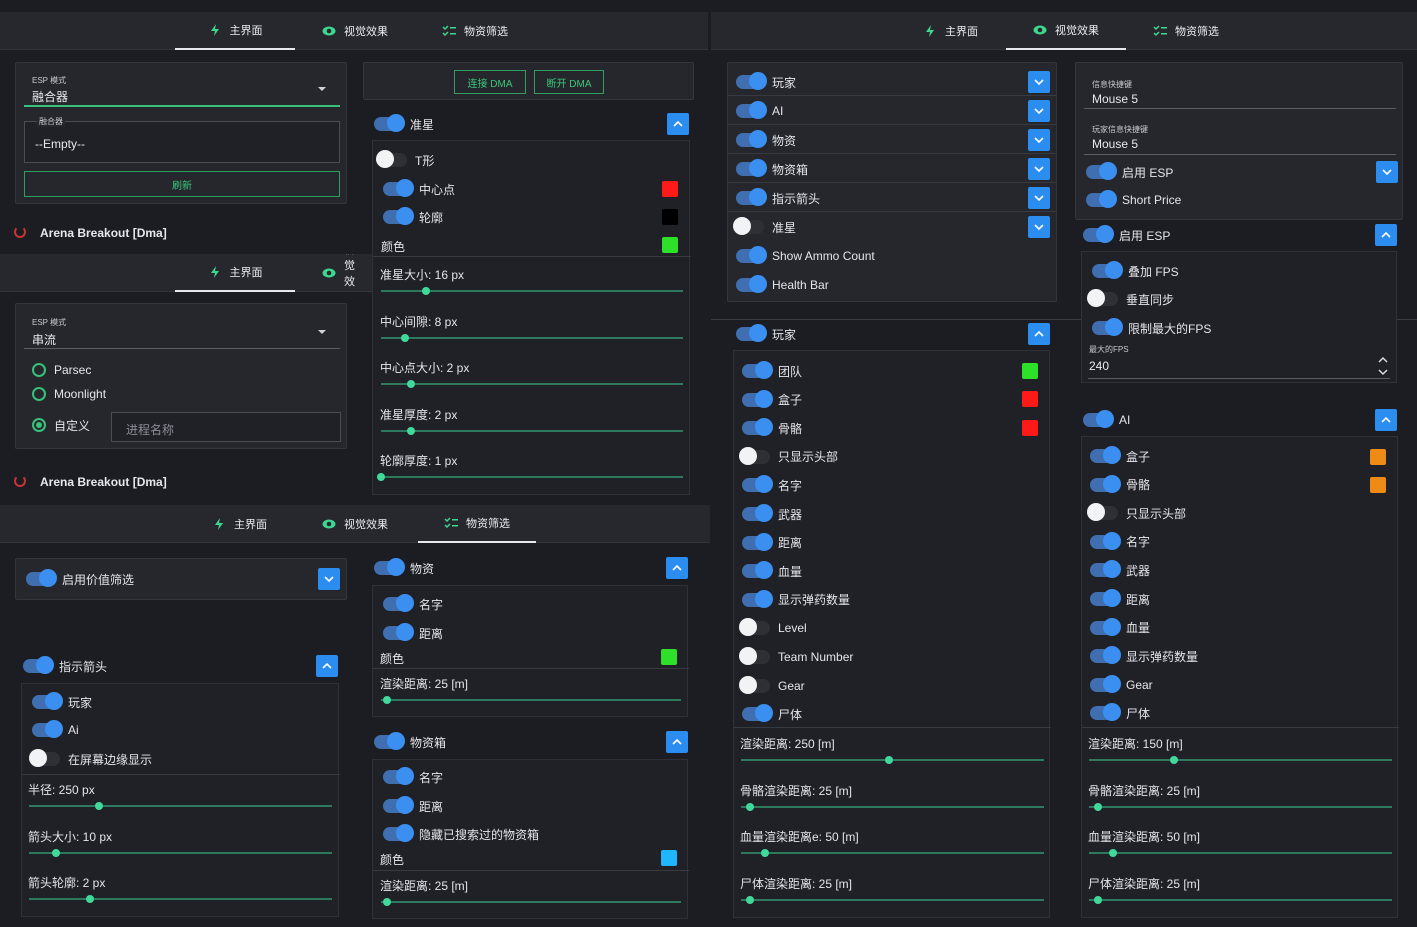 This screenshot has height=927, width=1417. I want to click on crate-toggle, so click(389, 741).